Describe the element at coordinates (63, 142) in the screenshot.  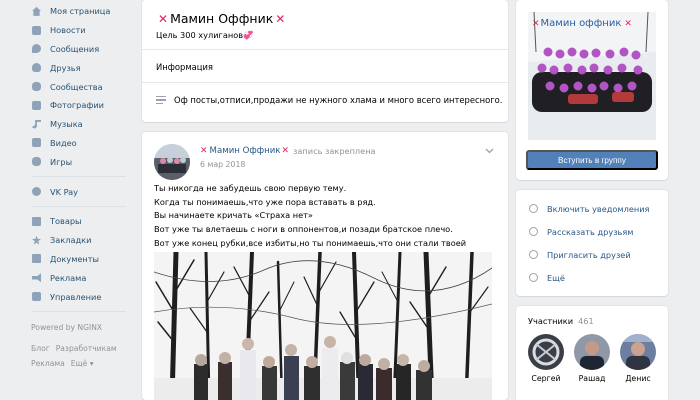
I see `sidebar-item-label: Видео` at that location.